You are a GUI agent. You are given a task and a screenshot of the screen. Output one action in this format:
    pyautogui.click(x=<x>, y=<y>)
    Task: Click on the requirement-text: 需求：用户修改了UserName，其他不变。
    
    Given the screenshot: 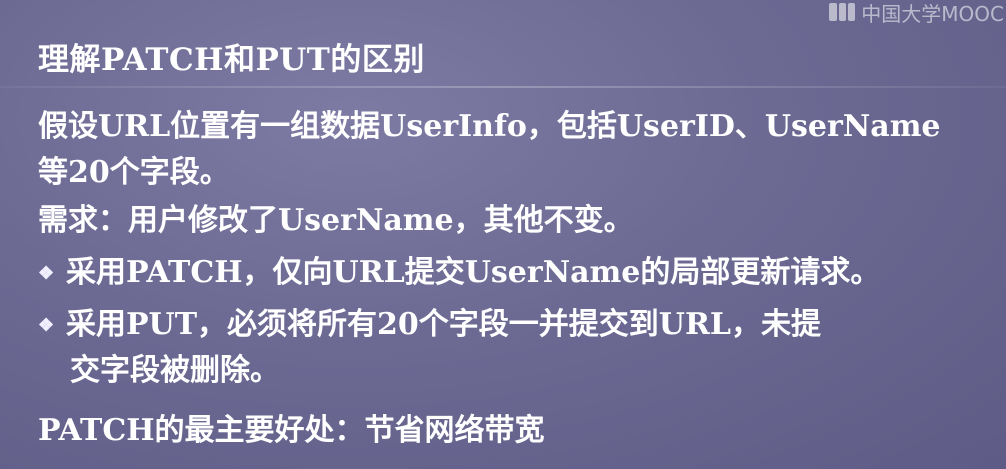 What is the action you would take?
    pyautogui.click(x=336, y=220)
    